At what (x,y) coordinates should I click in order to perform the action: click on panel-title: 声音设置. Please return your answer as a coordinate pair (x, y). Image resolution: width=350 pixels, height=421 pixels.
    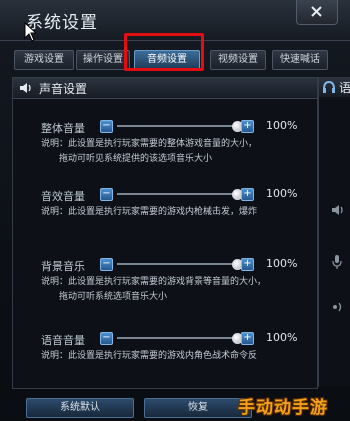
    Looking at the image, I should click on (63, 89).